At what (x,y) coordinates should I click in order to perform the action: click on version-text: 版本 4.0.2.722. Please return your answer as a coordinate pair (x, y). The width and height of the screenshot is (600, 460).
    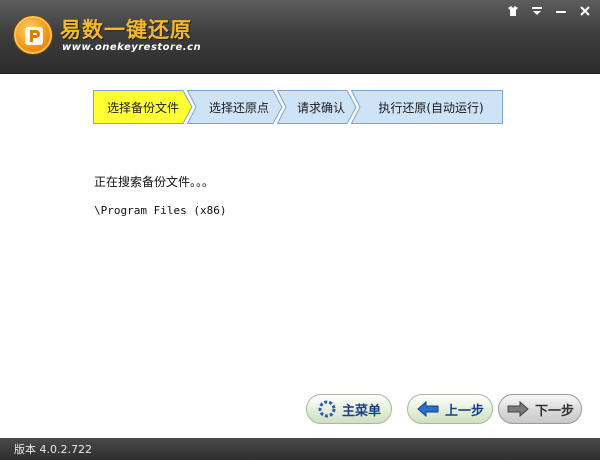
    Looking at the image, I should click on (53, 449).